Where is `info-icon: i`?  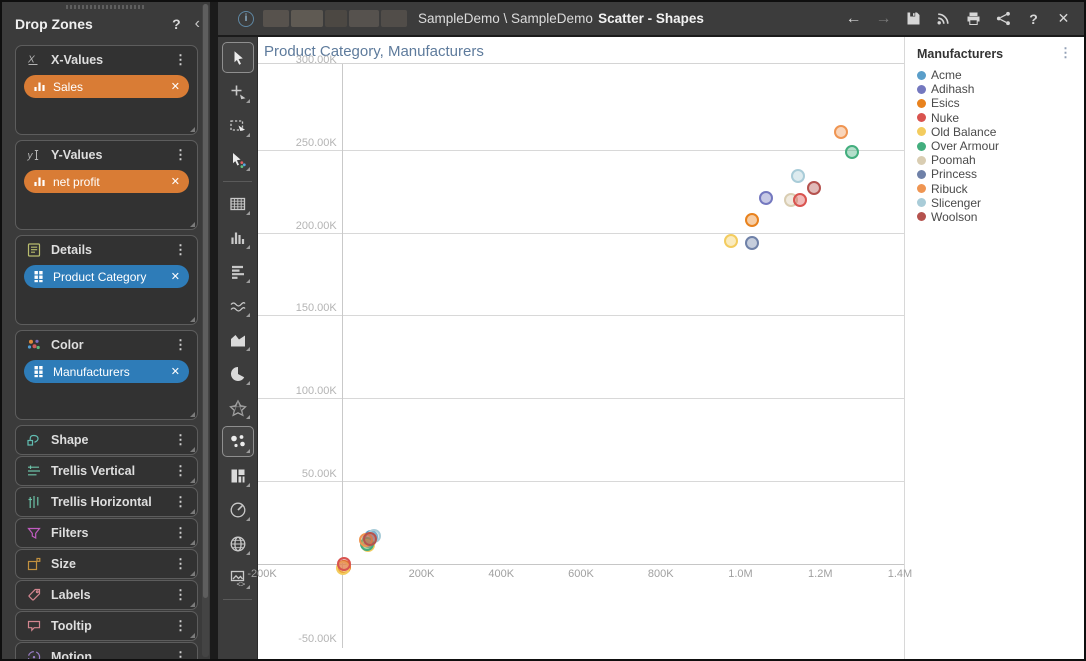
info-icon: i is located at coordinates (246, 18).